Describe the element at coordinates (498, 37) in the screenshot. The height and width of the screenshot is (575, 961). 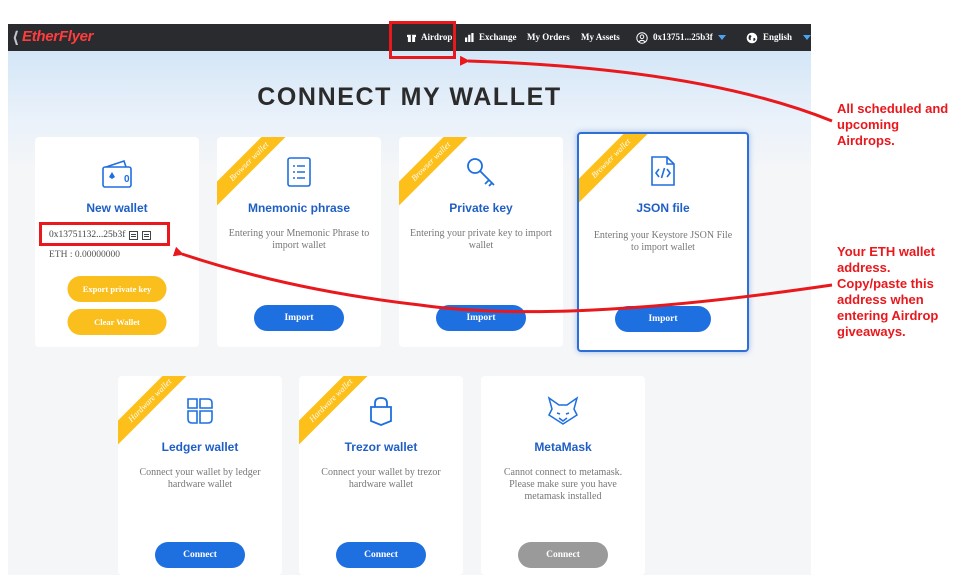
I see `nav-item-label: Exchange` at that location.